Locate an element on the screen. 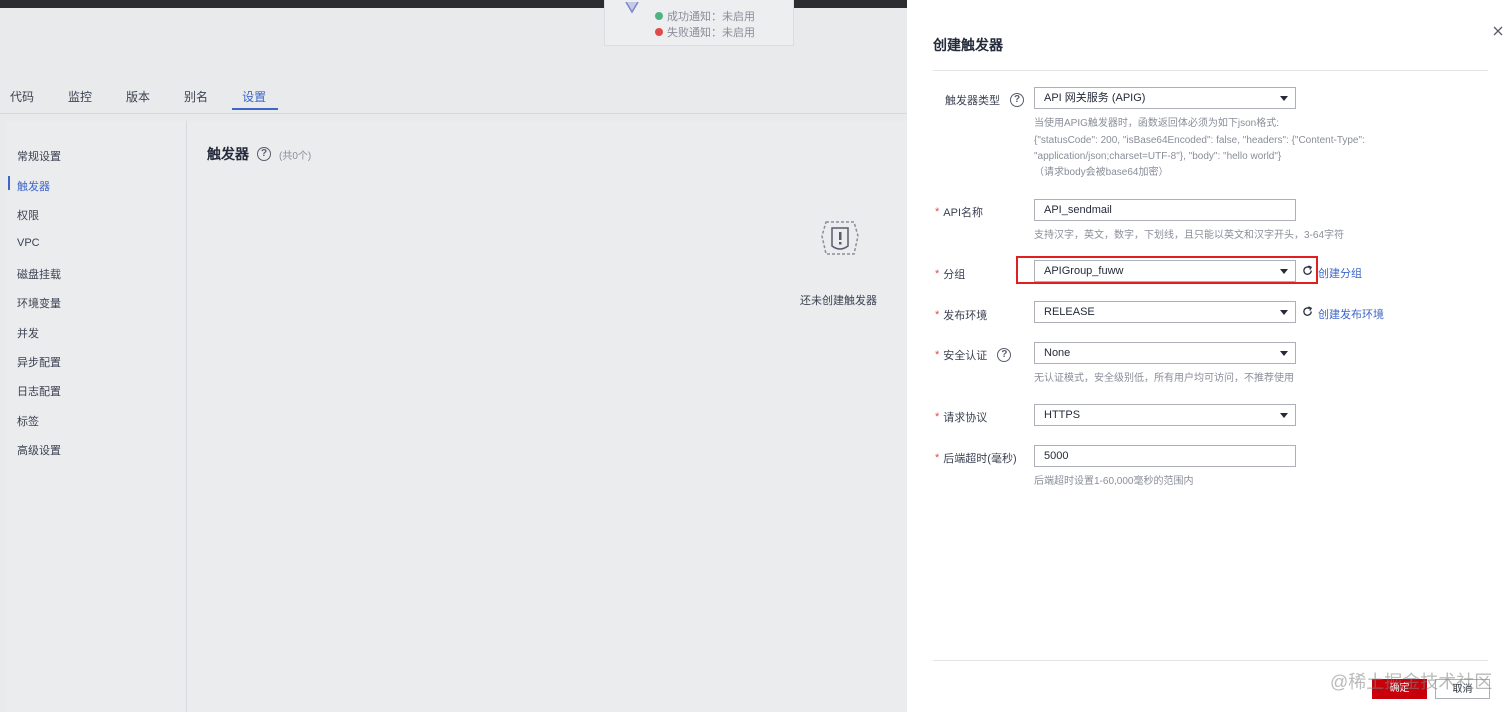  timeout-label-text: 后端超时(毫秒) is located at coordinates (980, 459).